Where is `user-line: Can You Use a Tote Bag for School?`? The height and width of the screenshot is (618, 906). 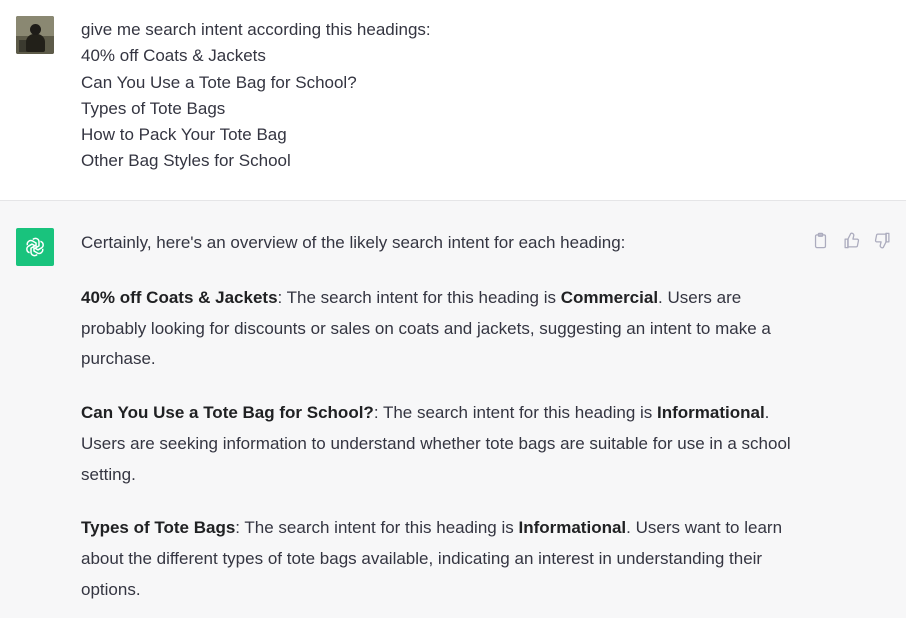 user-line: Can You Use a Tote Bag for School? is located at coordinates (219, 82).